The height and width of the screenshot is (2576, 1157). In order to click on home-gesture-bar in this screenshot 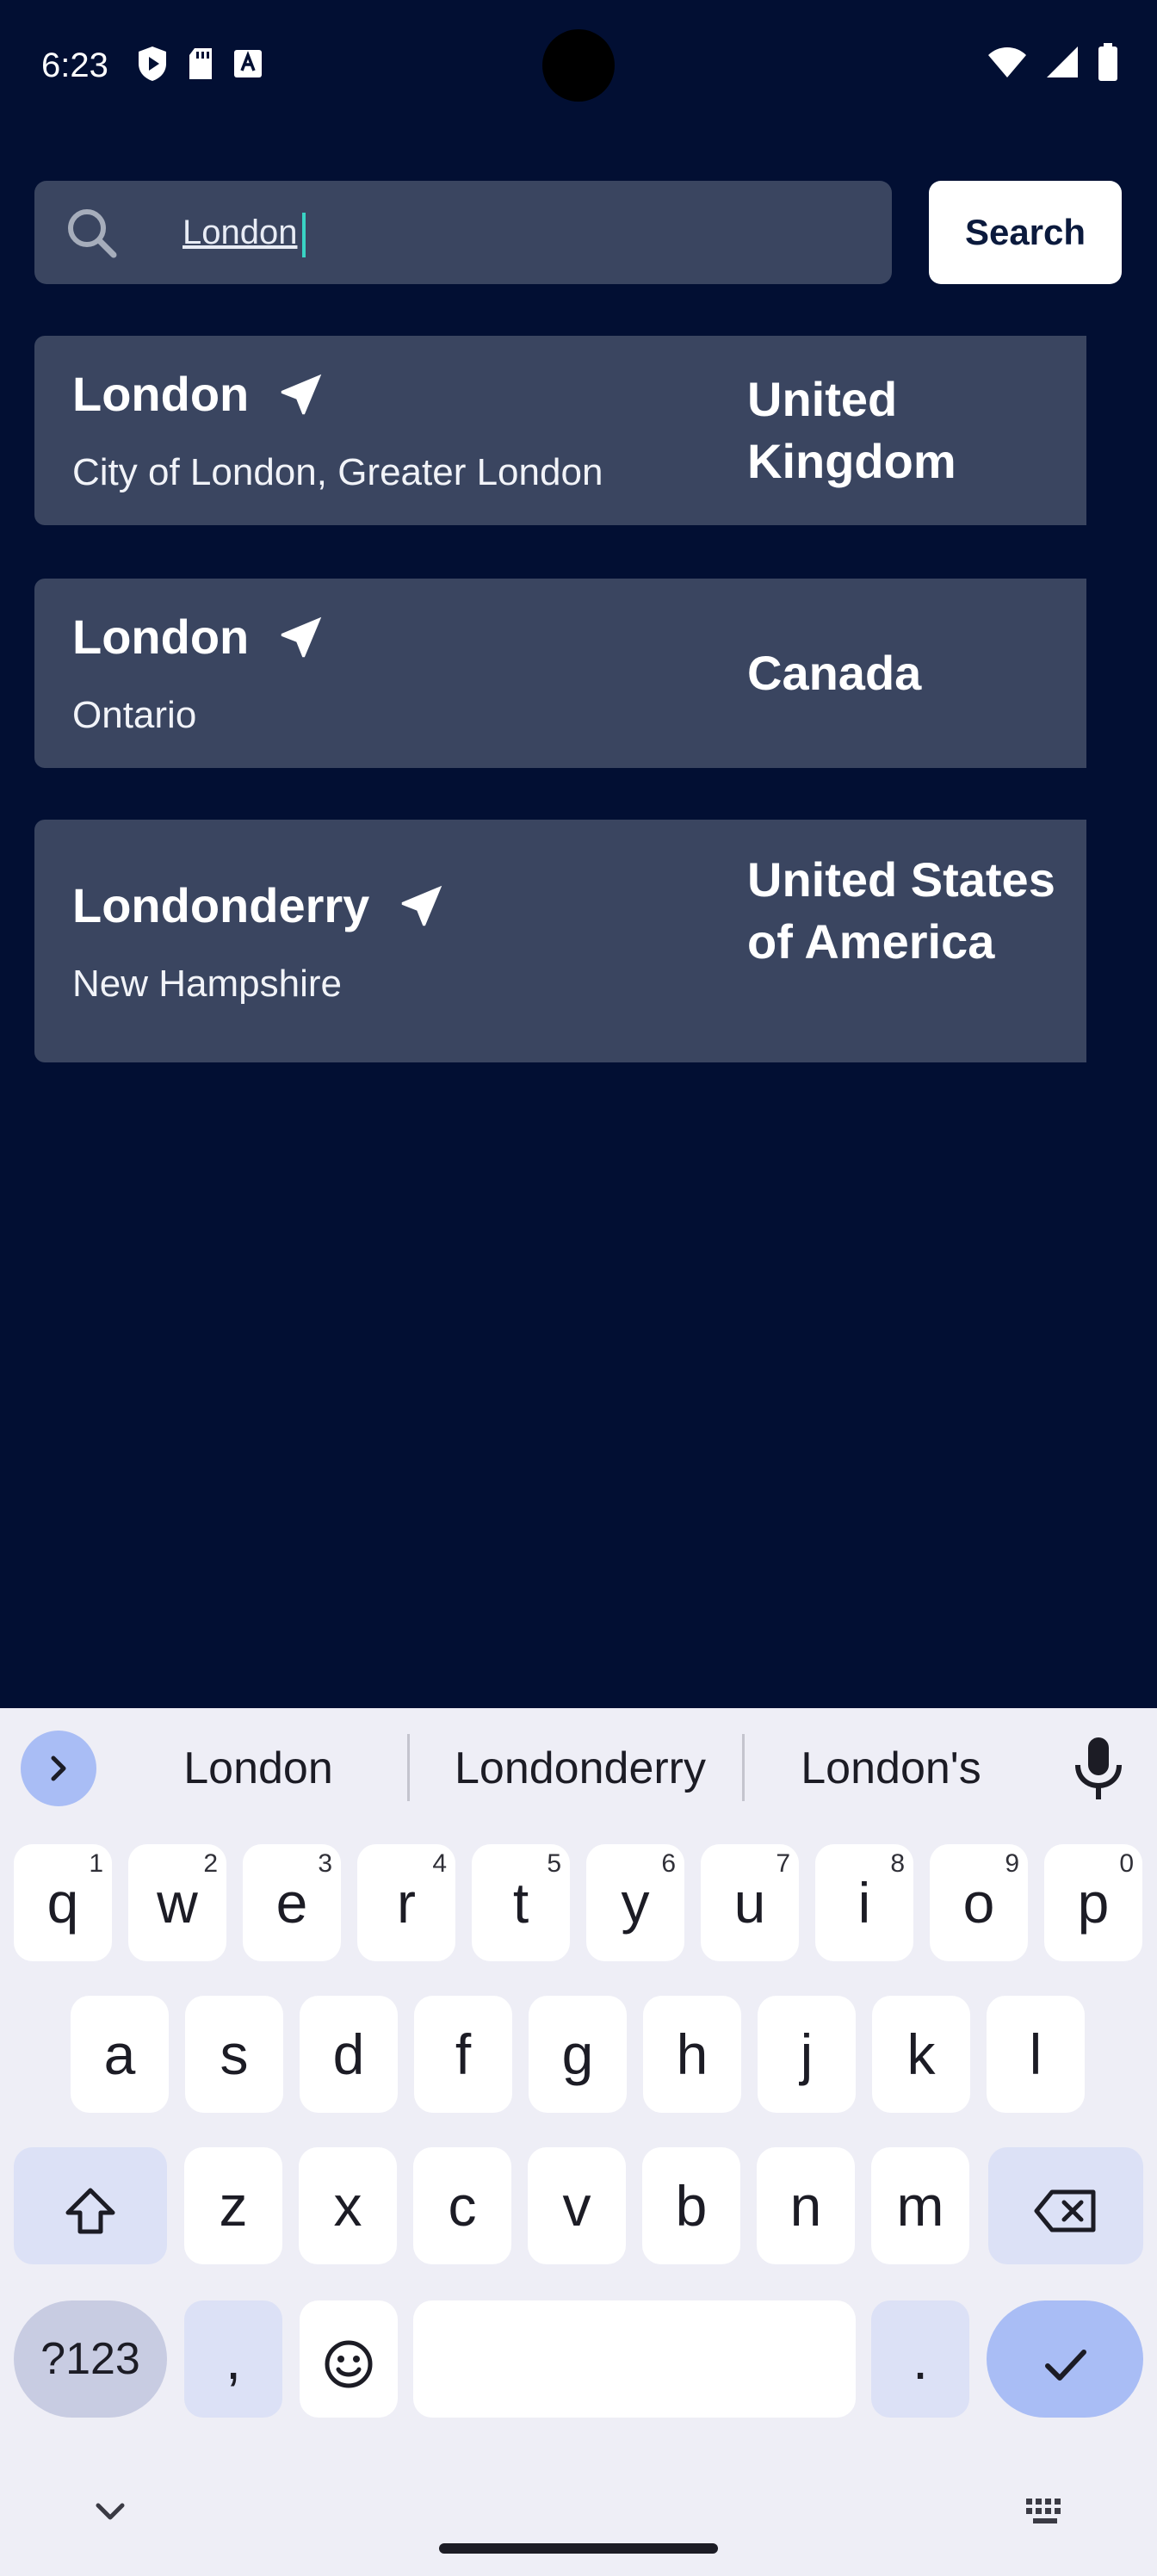, I will do `click(579, 2549)`.